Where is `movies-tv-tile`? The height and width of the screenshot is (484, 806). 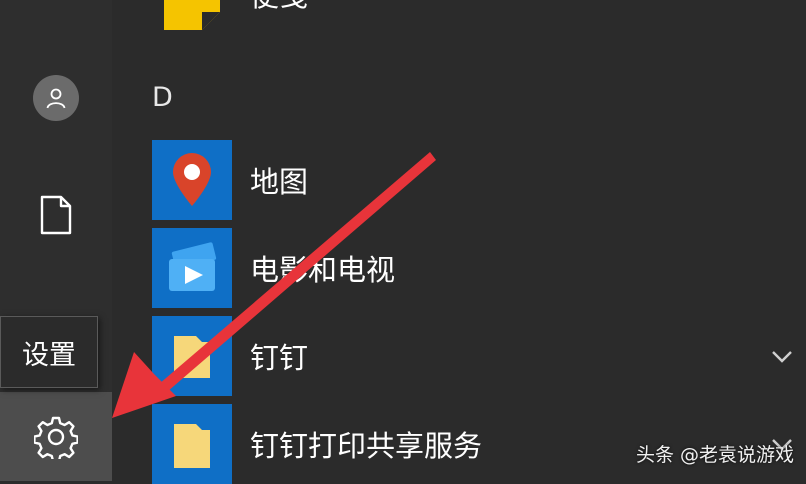
movies-tv-tile is located at coordinates (192, 268).